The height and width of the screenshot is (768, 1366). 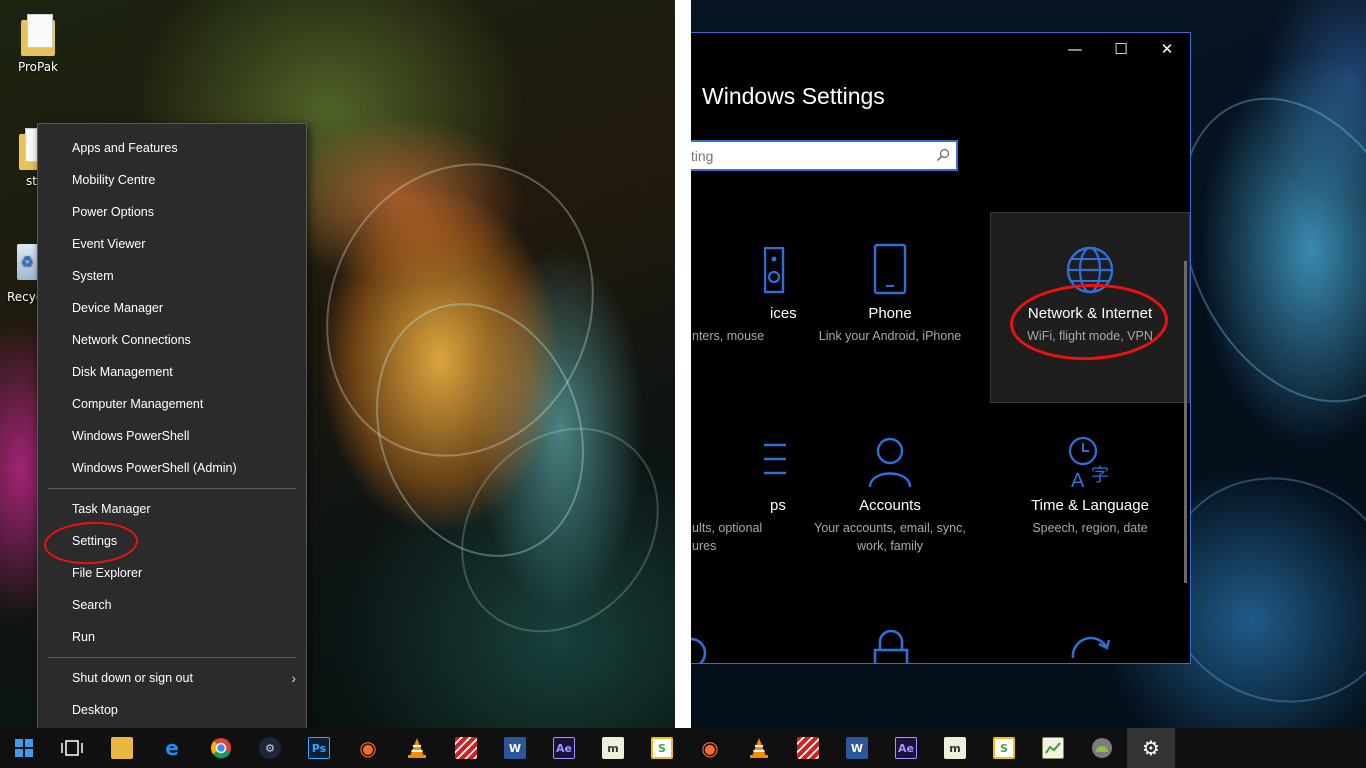 I want to click on menu-item-apps-and-features: Apps and Features, so click(x=172, y=148).